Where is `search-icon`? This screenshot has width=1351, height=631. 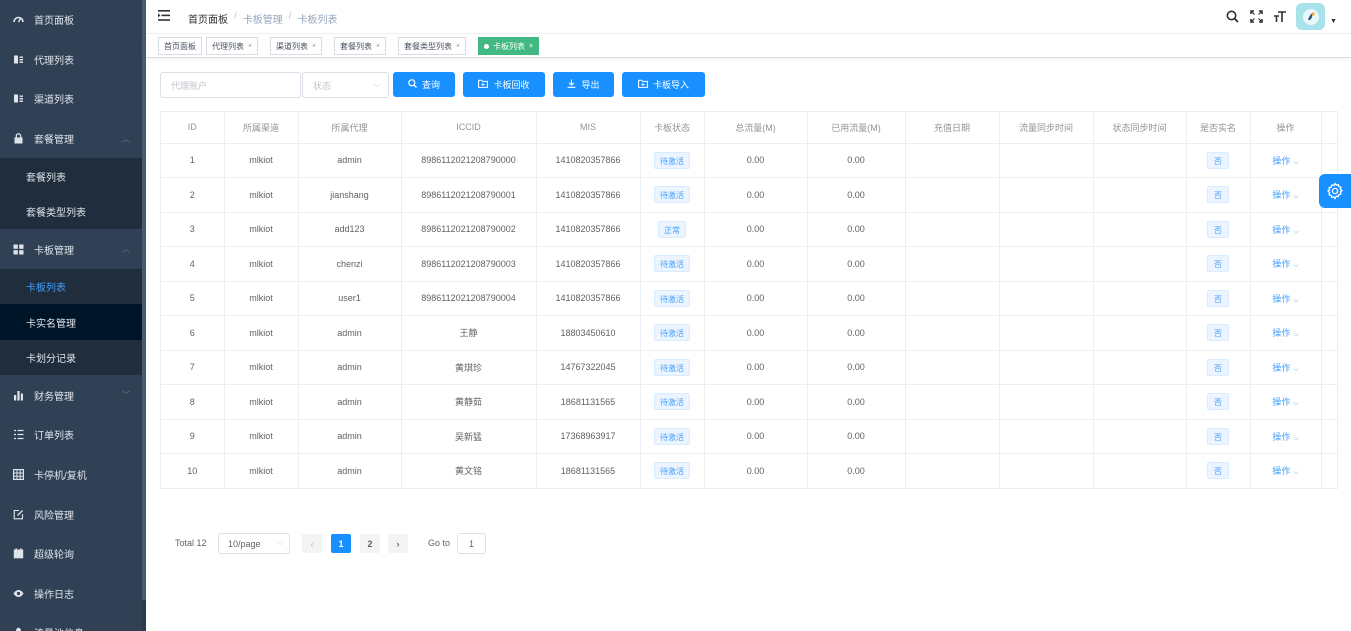
search-icon is located at coordinates (1232, 16).